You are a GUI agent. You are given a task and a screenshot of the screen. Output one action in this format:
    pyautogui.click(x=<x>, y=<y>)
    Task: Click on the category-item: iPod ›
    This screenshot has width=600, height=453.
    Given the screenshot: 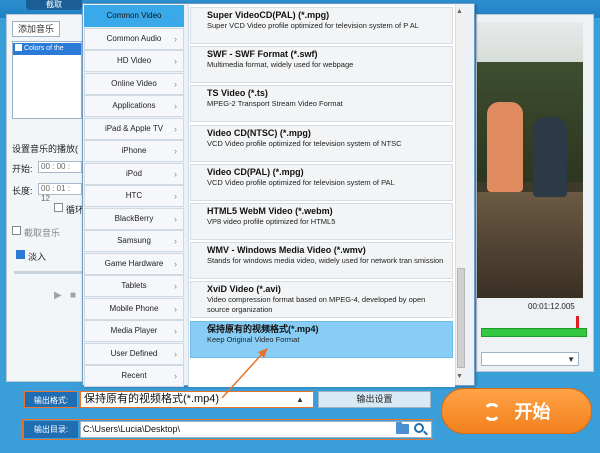 What is the action you would take?
    pyautogui.click(x=134, y=173)
    